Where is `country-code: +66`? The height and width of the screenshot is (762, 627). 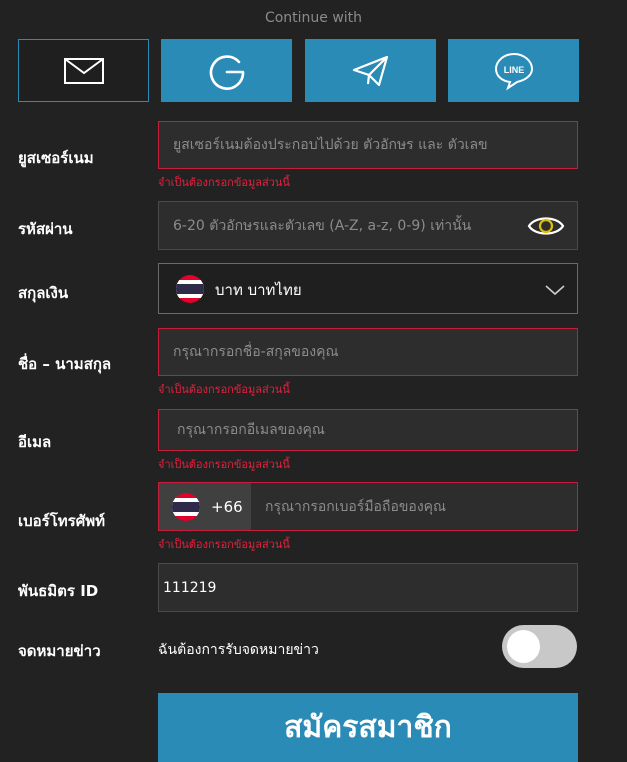
country-code: +66 is located at coordinates (227, 507).